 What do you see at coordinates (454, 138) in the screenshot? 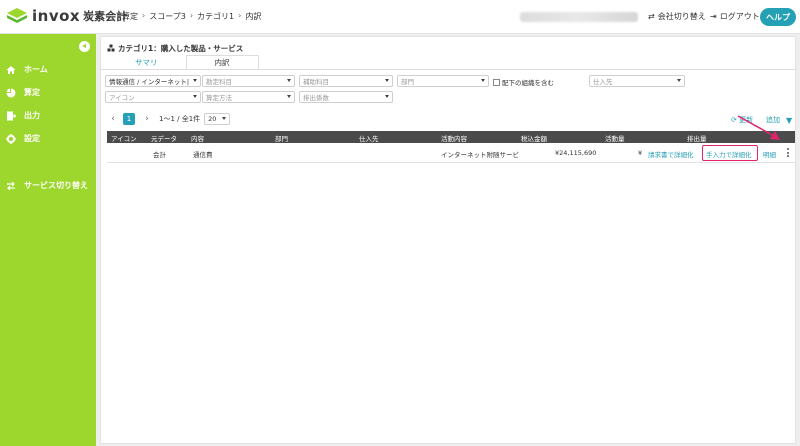
I see `column-header-activity: 活動内容` at bounding box center [454, 138].